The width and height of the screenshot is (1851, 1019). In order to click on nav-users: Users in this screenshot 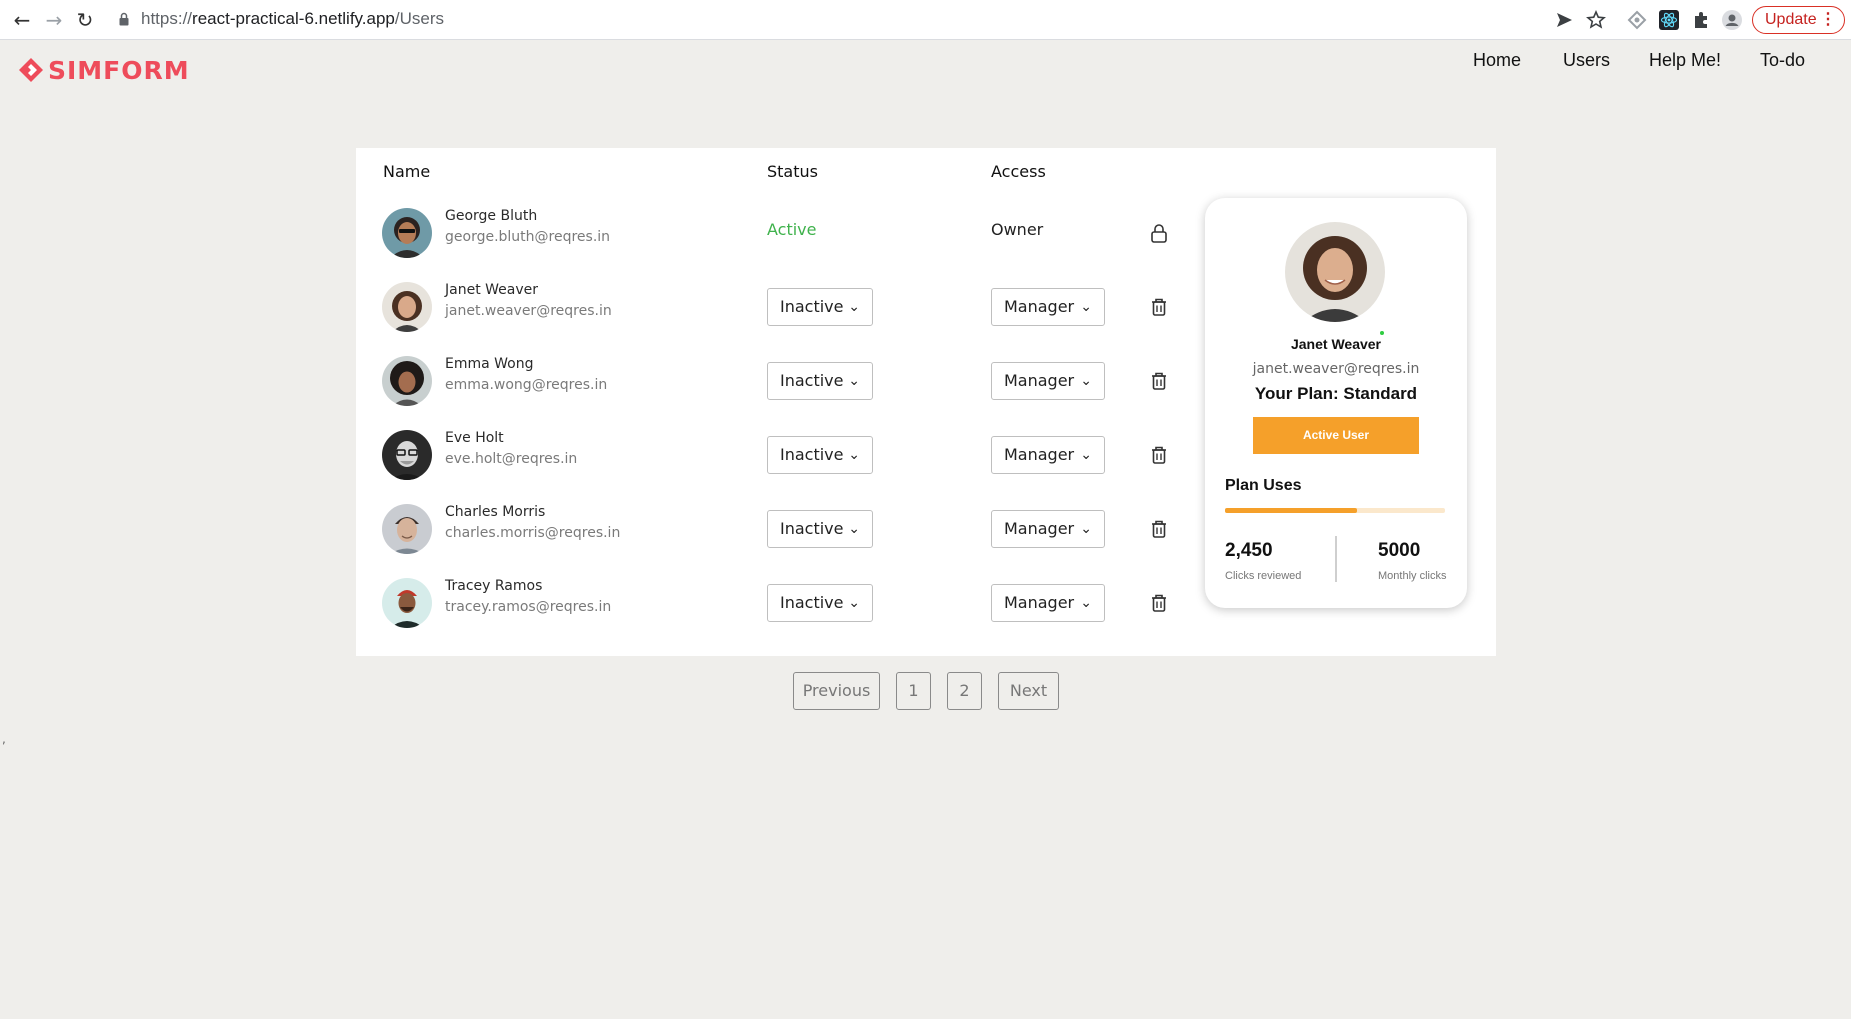, I will do `click(1586, 60)`.